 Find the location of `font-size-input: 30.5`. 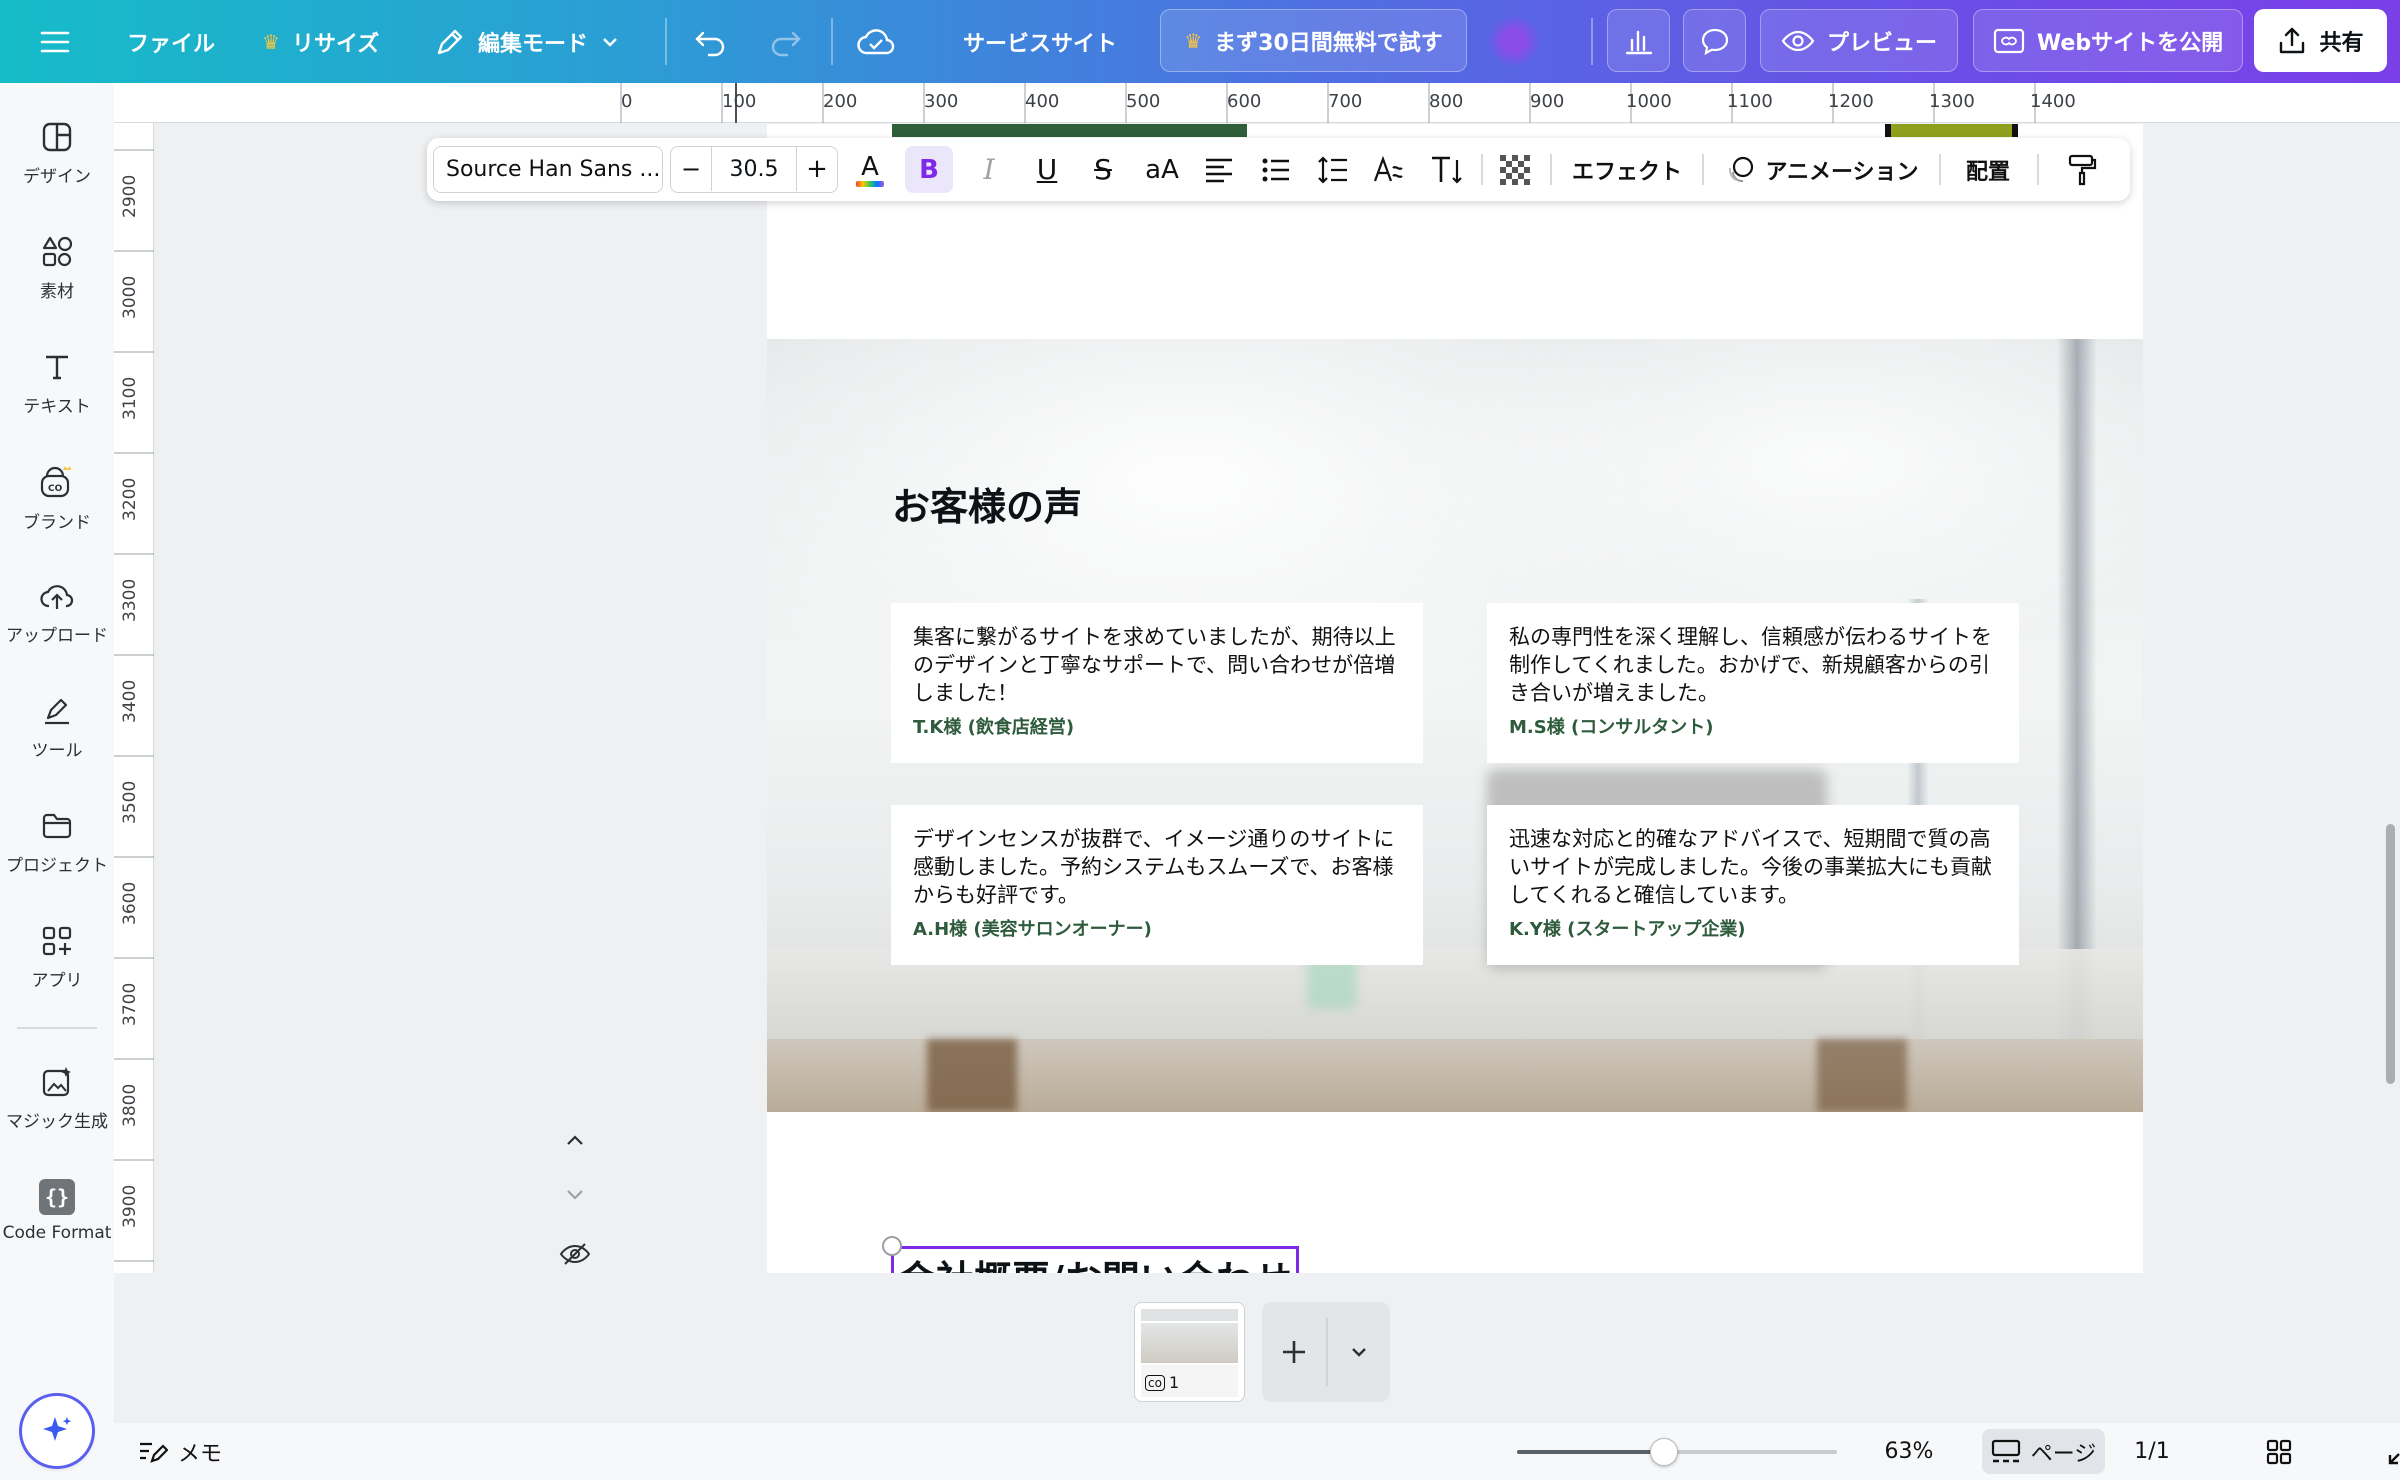

font-size-input: 30.5 is located at coordinates (754, 169).